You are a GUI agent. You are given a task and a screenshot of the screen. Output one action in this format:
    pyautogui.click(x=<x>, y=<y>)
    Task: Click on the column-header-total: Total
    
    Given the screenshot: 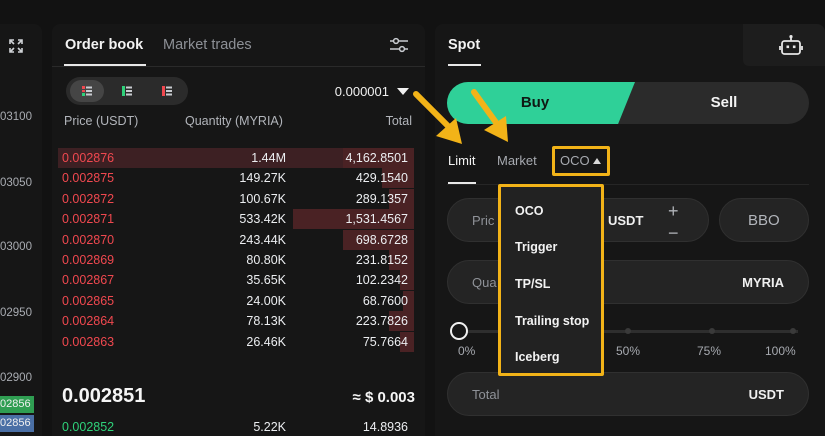 What is the action you would take?
    pyautogui.click(x=398, y=121)
    